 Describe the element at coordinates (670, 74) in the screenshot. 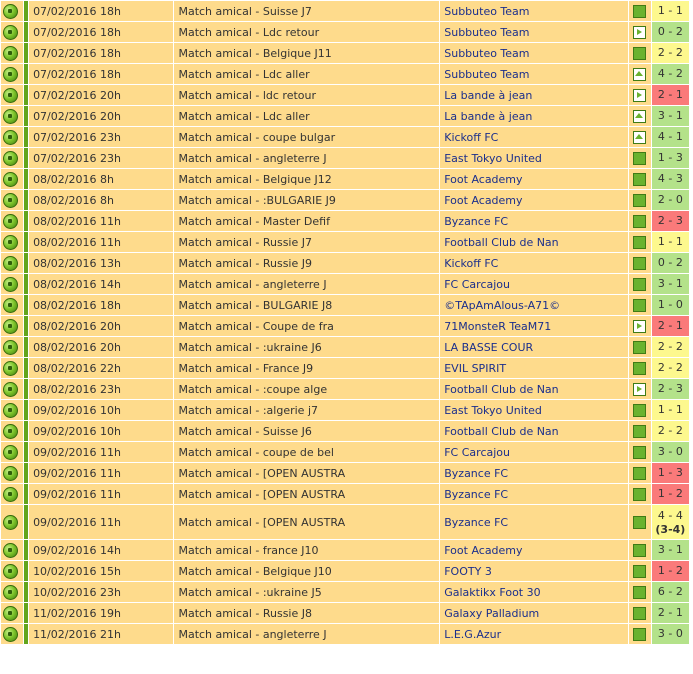

I see `score-cell: 4 - 2` at that location.